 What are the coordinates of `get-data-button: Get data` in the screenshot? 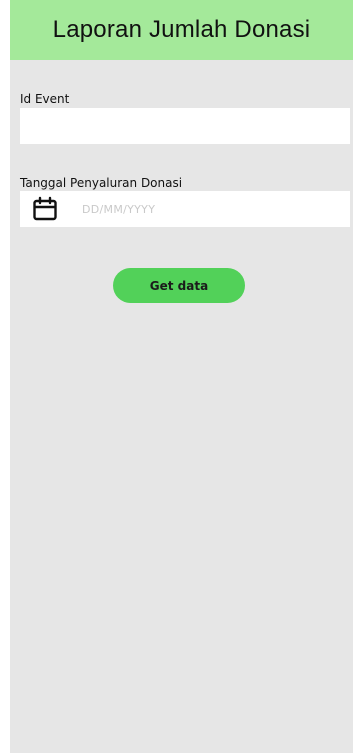 It's located at (179, 285).